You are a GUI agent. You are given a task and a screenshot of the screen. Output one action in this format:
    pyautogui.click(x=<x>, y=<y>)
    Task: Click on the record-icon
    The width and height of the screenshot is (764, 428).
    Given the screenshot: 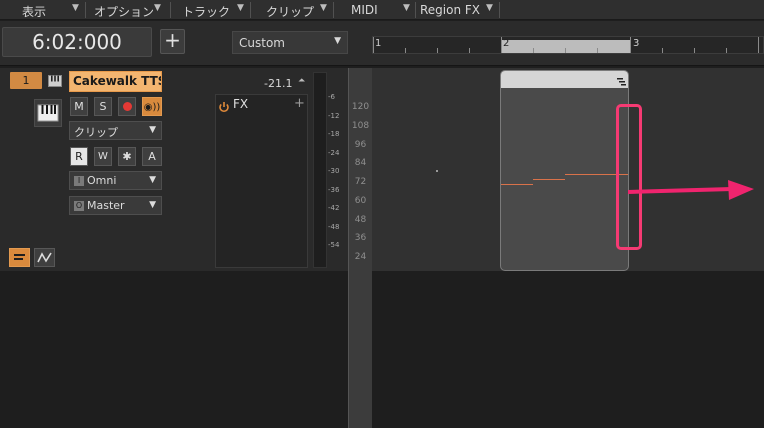 What is the action you would take?
    pyautogui.click(x=127, y=106)
    